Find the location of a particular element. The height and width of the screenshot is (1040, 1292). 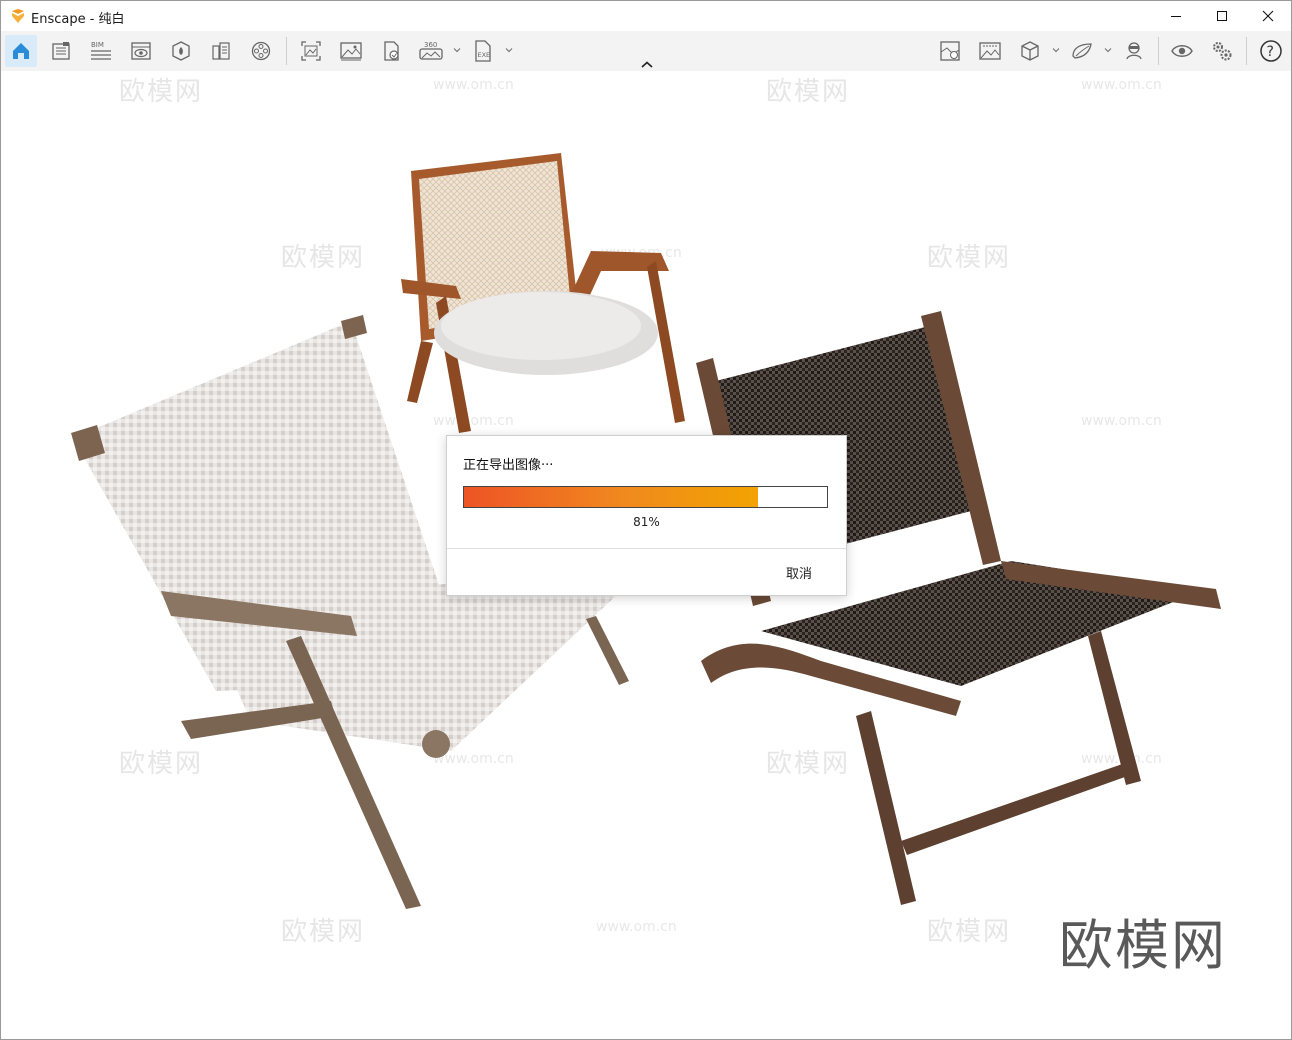

image-overlay-icon is located at coordinates (990, 51).